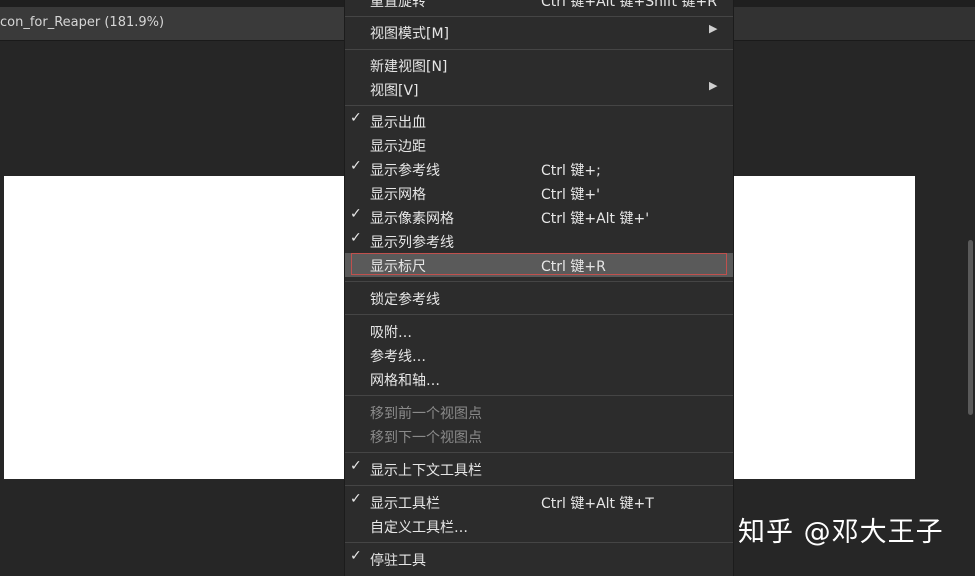 The height and width of the screenshot is (576, 975). What do you see at coordinates (539, 298) in the screenshot?
I see `menu-item-lock-guides: 锁定参考线` at bounding box center [539, 298].